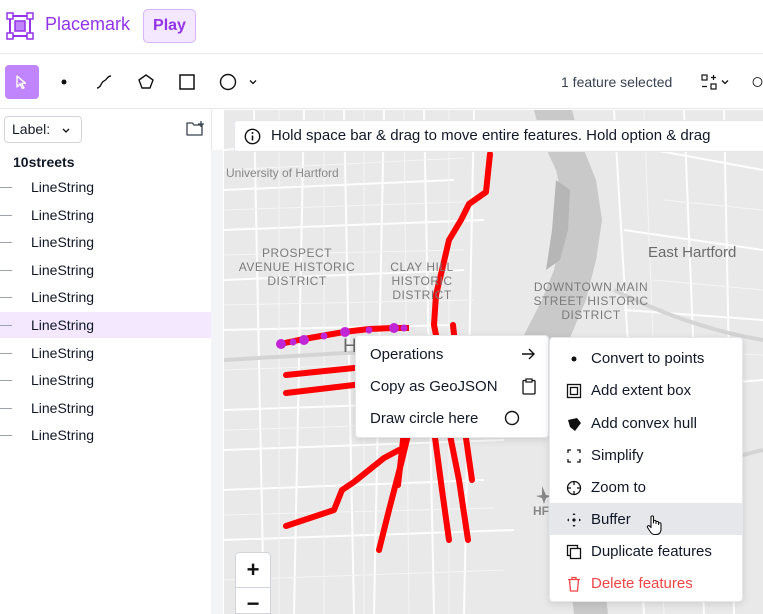 Image resolution: width=763 pixels, height=614 pixels. I want to click on menu-item-operations: Operations, so click(453, 354).